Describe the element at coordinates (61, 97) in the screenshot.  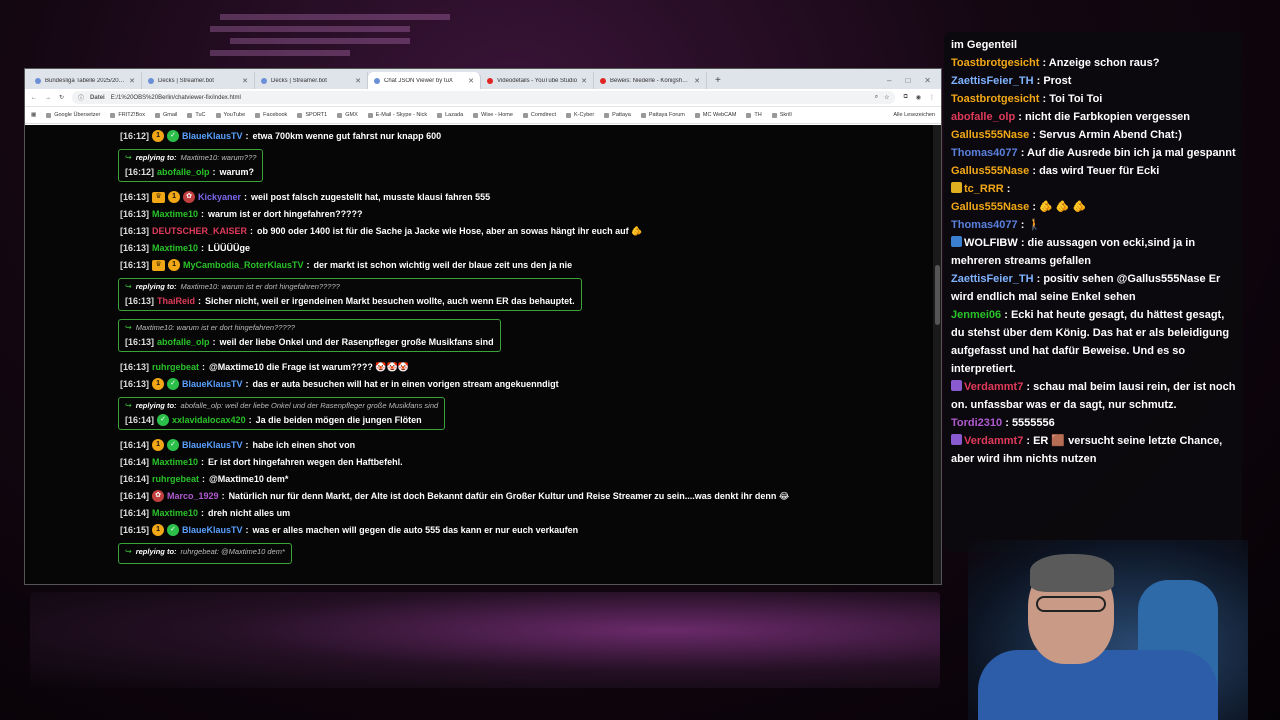
I see `reload-icon: ↻` at that location.